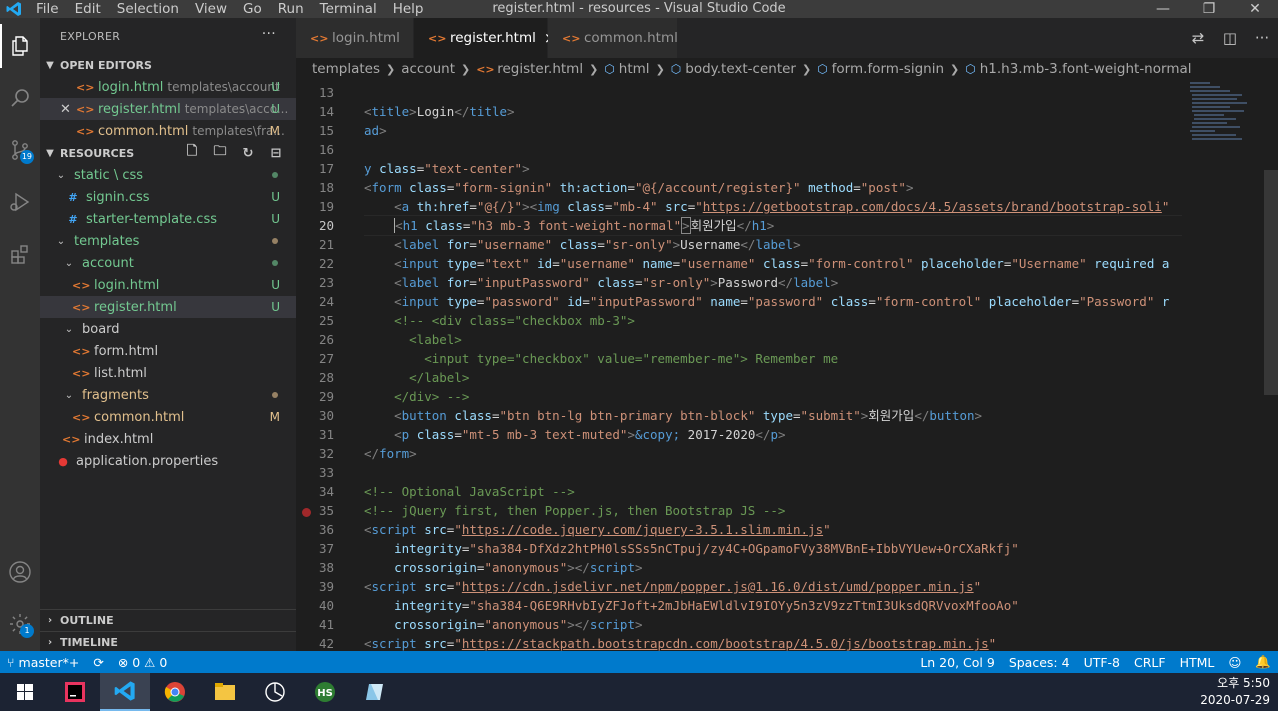 The height and width of the screenshot is (711, 1278). Describe the element at coordinates (168, 461) in the screenshot. I see `tree-file: ● application.properties` at that location.